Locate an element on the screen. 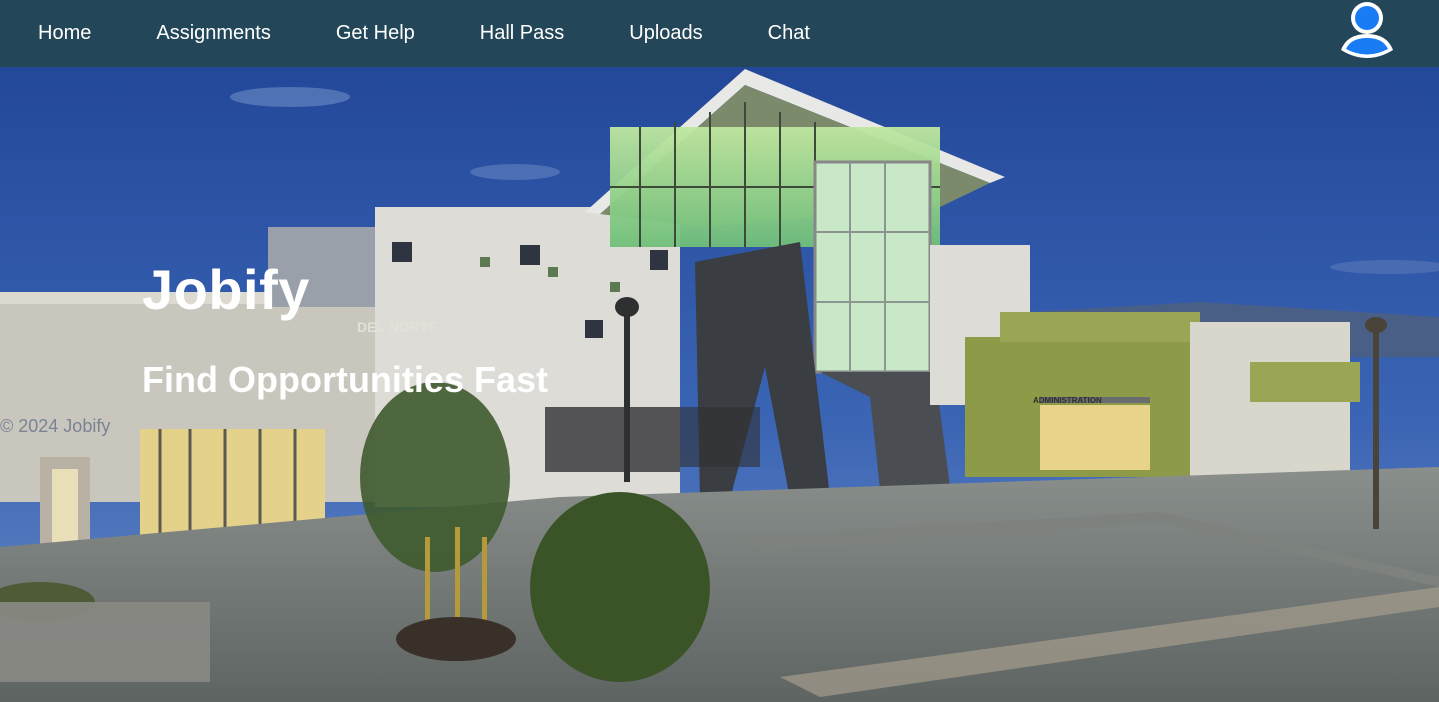  nav-uploads-link: Uploads is located at coordinates (665, 33).